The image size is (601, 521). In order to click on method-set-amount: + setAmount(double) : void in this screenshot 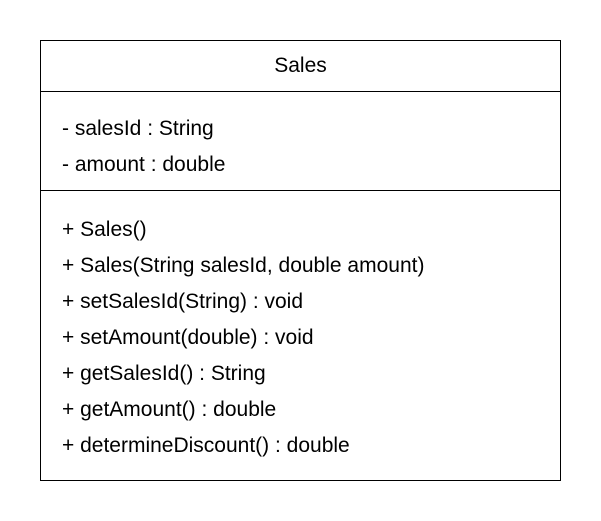, I will do `click(188, 337)`.